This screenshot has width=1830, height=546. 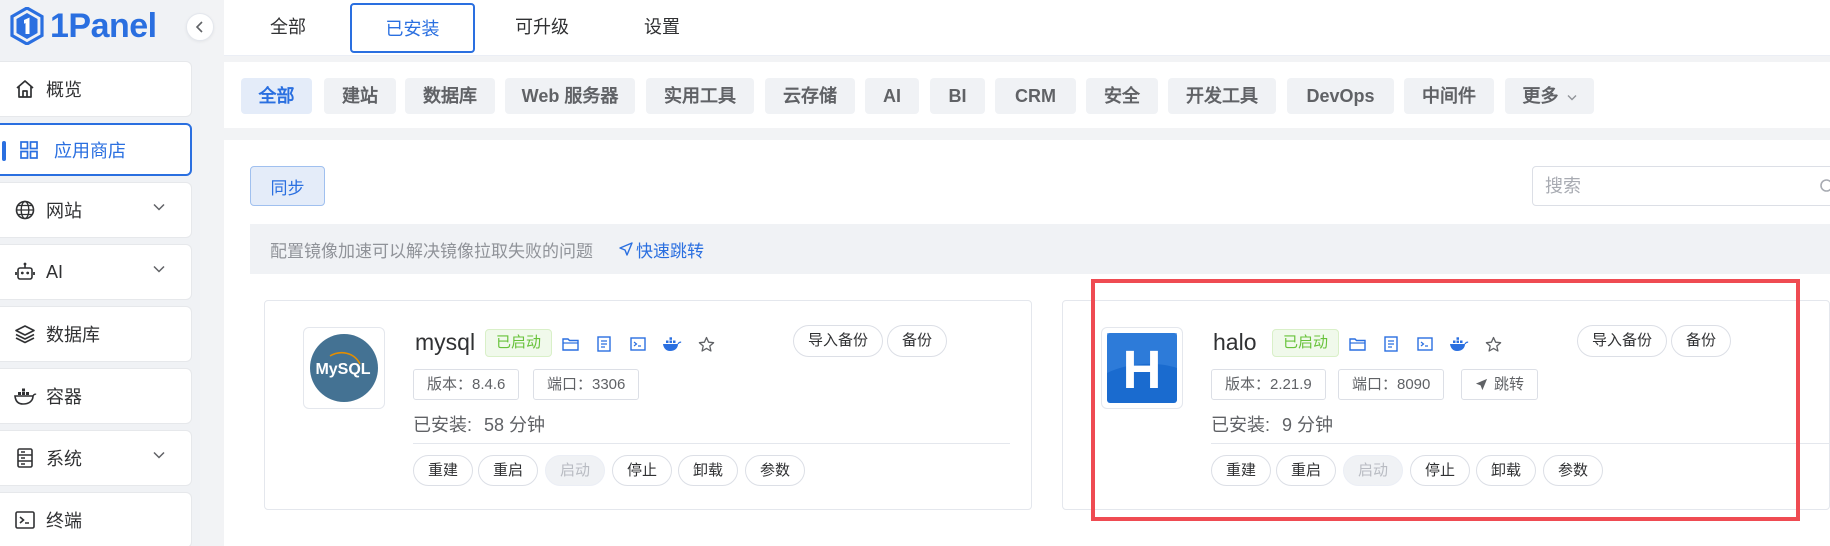 What do you see at coordinates (670, 251) in the screenshot?
I see `quick-jump-label: 快速跳转` at bounding box center [670, 251].